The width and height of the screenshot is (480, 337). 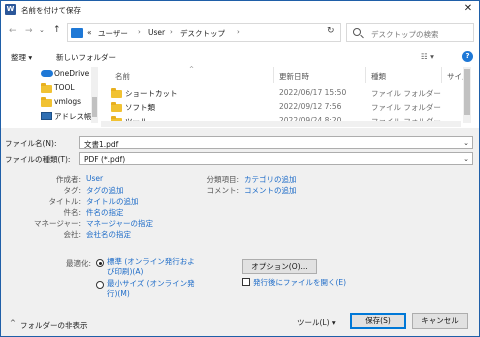 I want to click on organize-button: 整理 ▾, so click(x=21, y=57).